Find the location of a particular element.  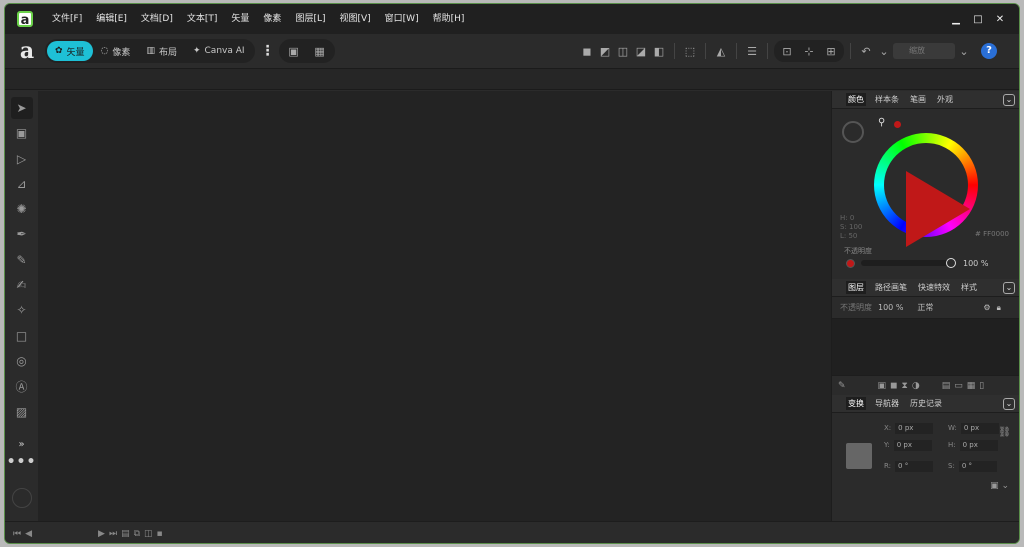

s-input: 0 ° is located at coordinates (977, 466).